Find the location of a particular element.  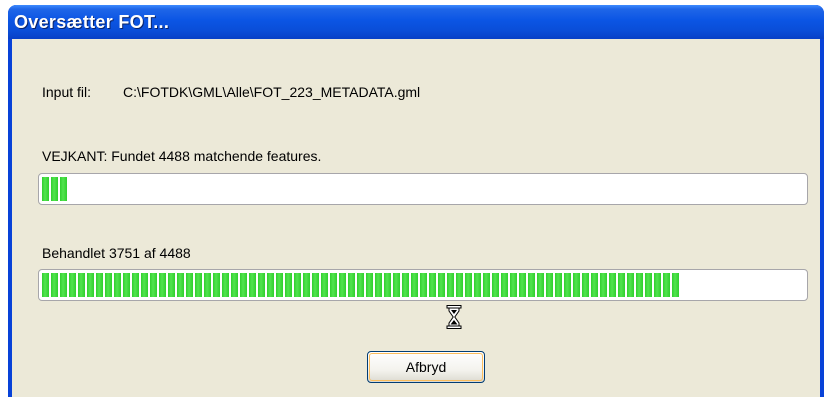

processed-progress-fill is located at coordinates (360, 285).